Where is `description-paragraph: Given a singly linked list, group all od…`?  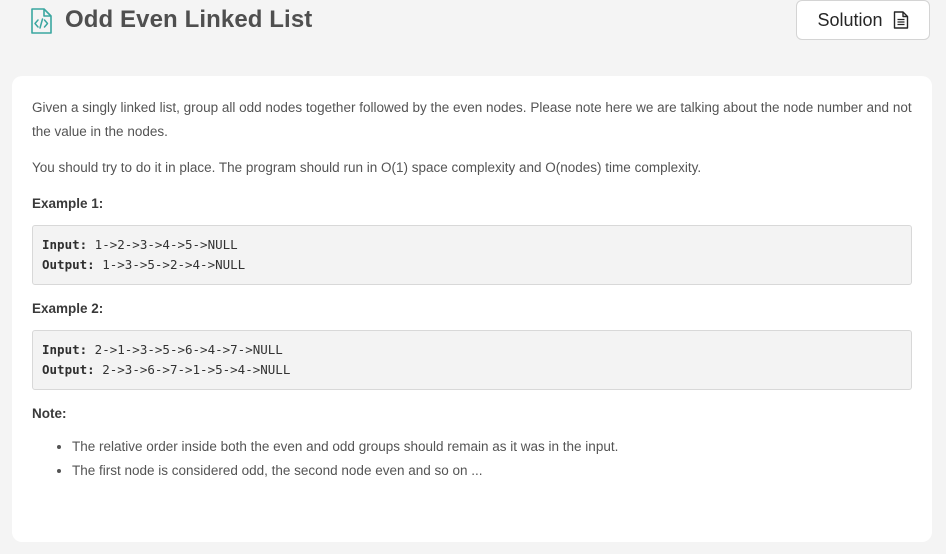
description-paragraph: Given a singly linked list, group all od… is located at coordinates (472, 119).